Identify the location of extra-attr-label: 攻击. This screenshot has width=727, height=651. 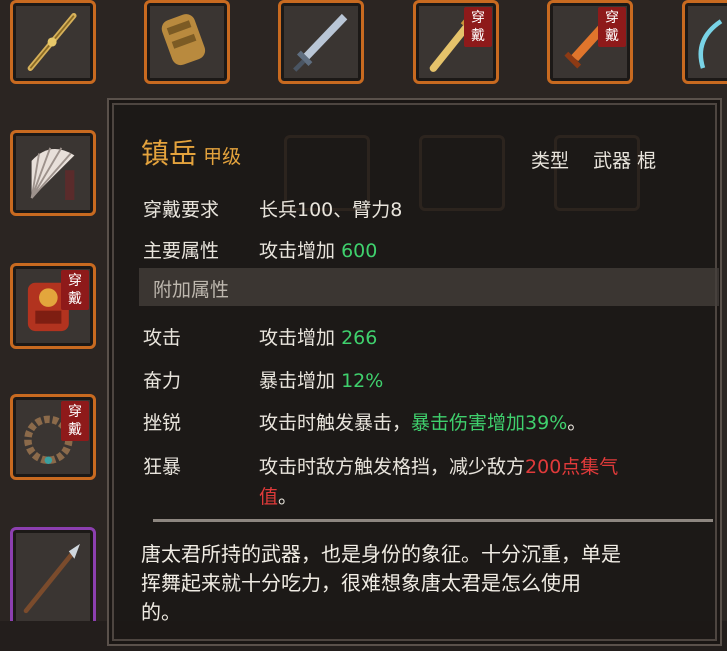
(162, 338).